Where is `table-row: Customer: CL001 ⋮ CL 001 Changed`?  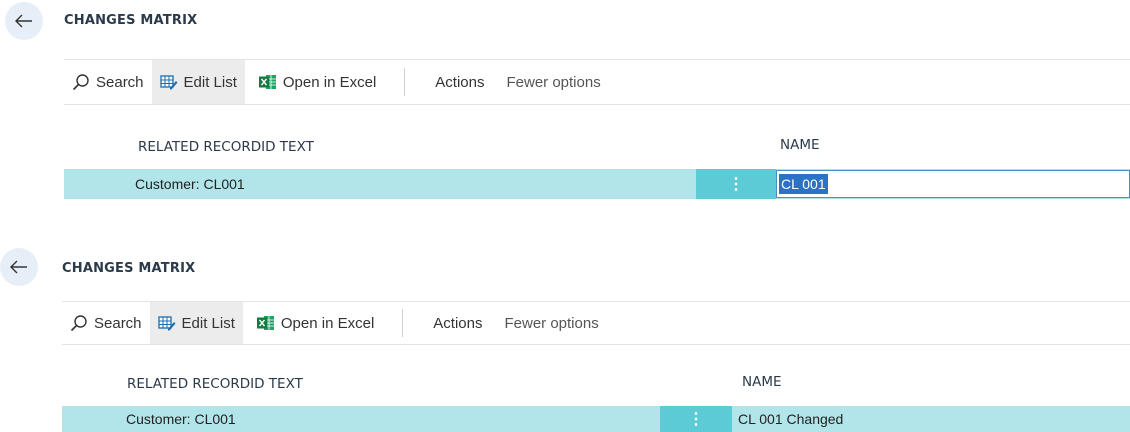
table-row: Customer: CL001 ⋮ CL 001 Changed is located at coordinates (596, 419).